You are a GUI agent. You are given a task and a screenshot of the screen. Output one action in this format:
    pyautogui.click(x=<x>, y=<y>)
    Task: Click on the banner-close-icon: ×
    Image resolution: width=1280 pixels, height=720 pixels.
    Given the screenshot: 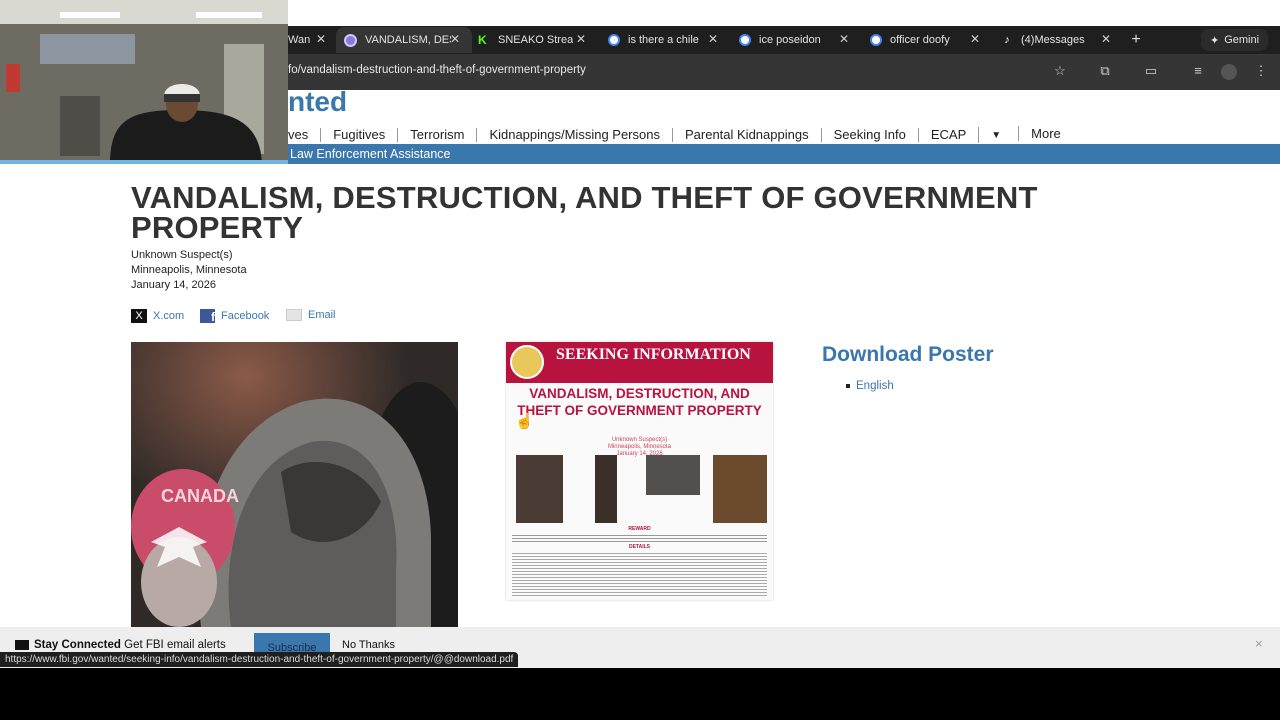 What is the action you would take?
    pyautogui.click(x=1259, y=643)
    